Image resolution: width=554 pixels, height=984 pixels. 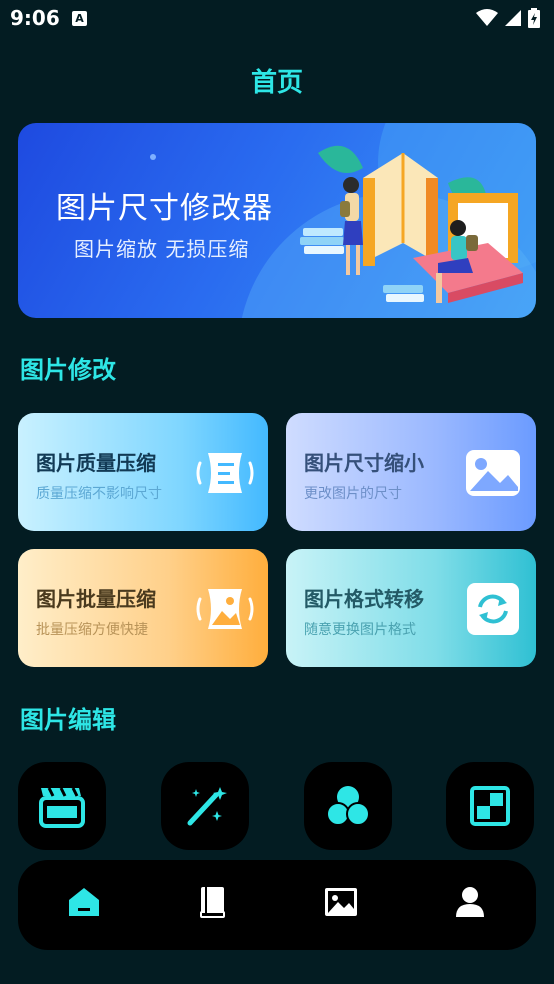 I want to click on tool-mosaic-button, so click(x=490, y=806).